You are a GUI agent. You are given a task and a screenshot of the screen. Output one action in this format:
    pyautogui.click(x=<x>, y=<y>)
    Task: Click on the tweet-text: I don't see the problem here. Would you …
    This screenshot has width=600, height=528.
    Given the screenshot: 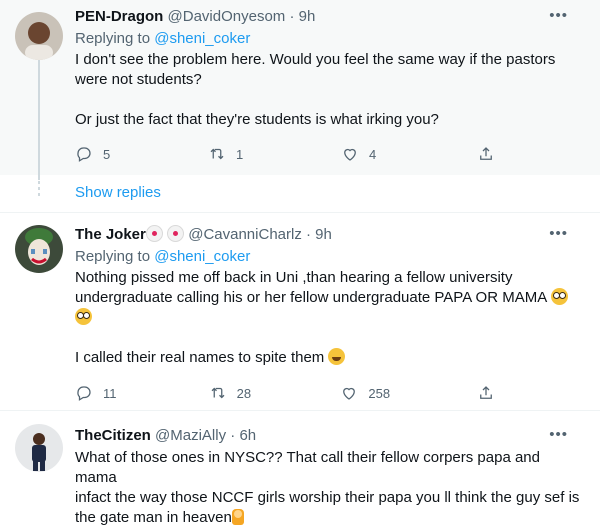 What is the action you would take?
    pyautogui.click(x=329, y=90)
    